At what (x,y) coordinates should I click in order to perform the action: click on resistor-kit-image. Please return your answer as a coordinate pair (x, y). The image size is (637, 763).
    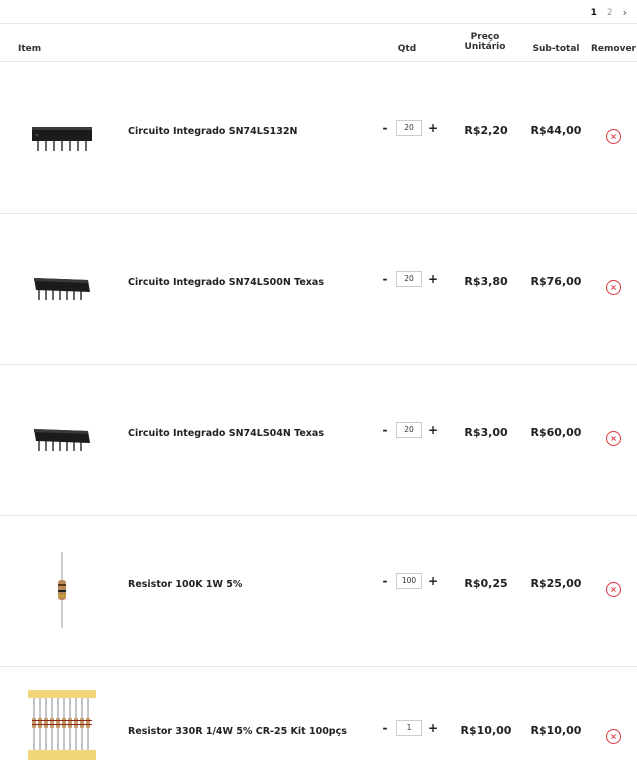
    Looking at the image, I should click on (62, 725).